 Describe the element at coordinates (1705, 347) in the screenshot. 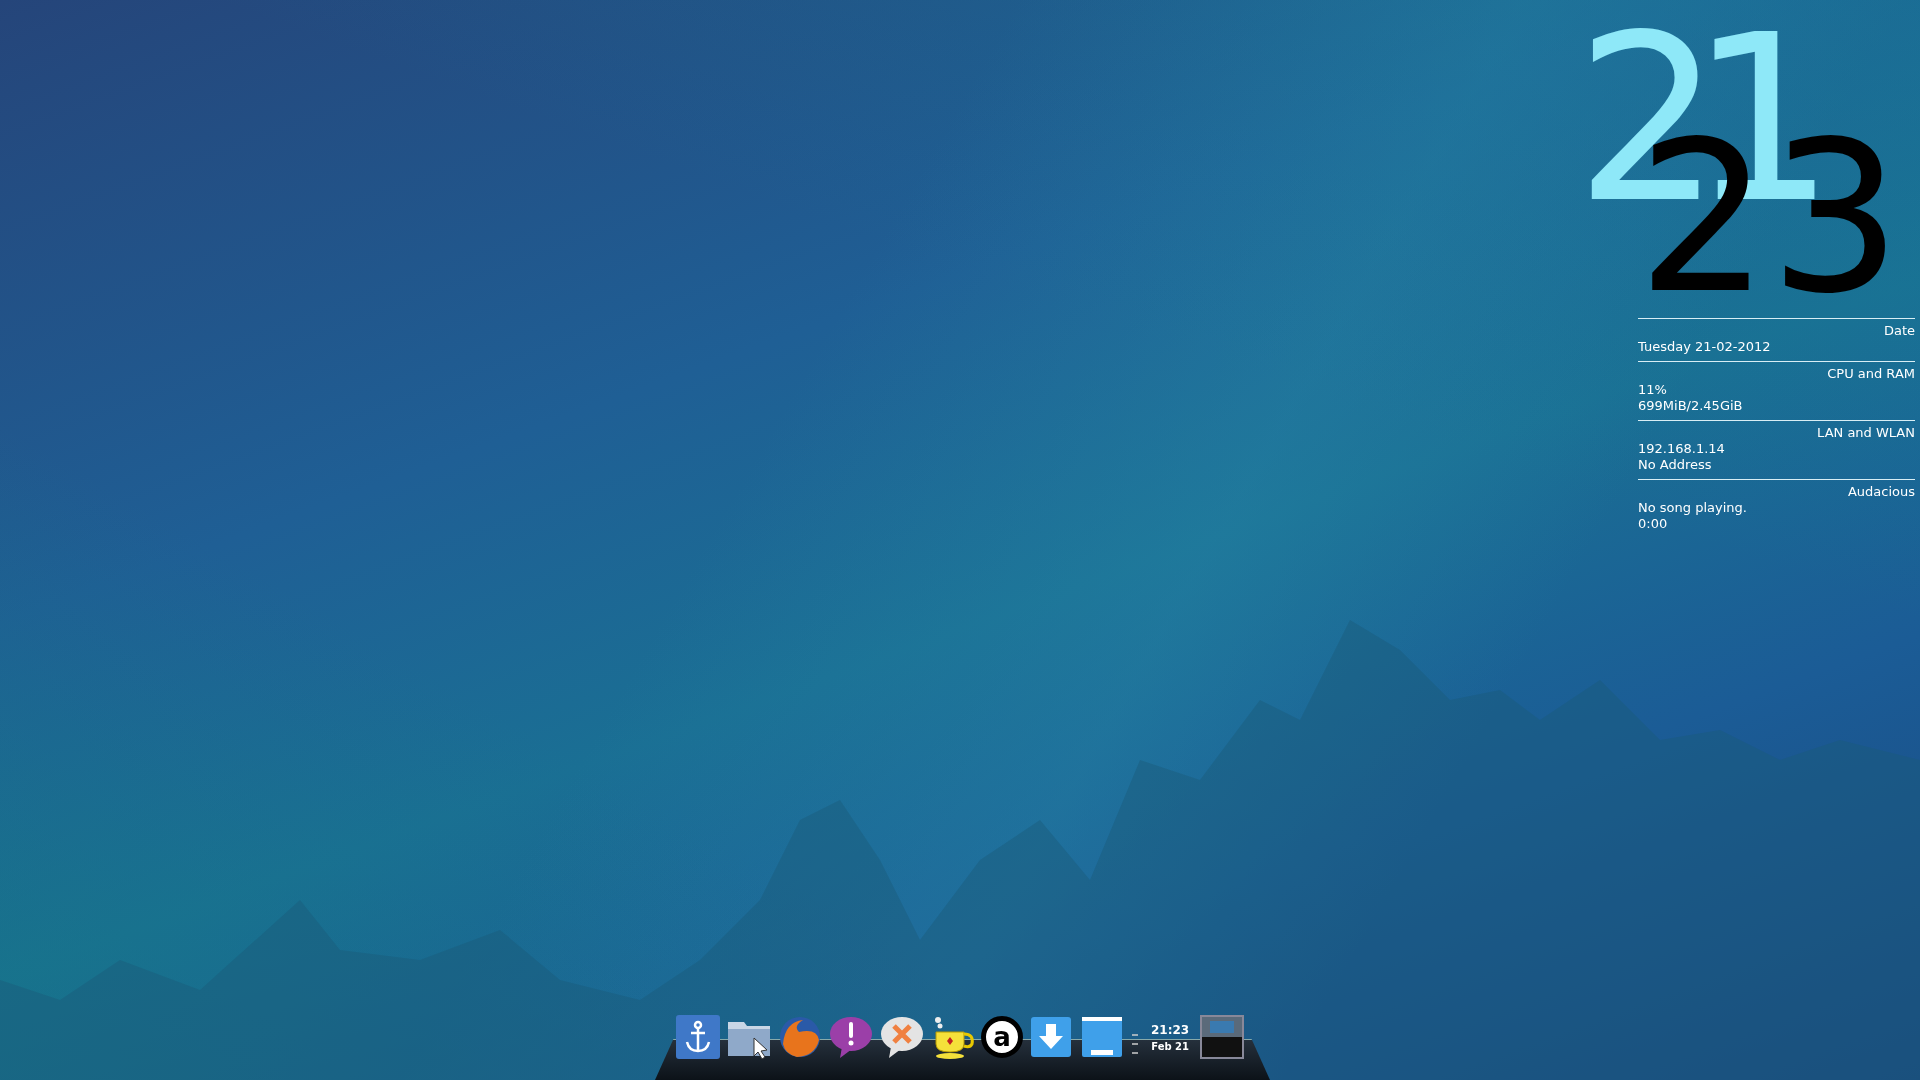

I see `section-value: Tuesday 21-02-2012` at that location.